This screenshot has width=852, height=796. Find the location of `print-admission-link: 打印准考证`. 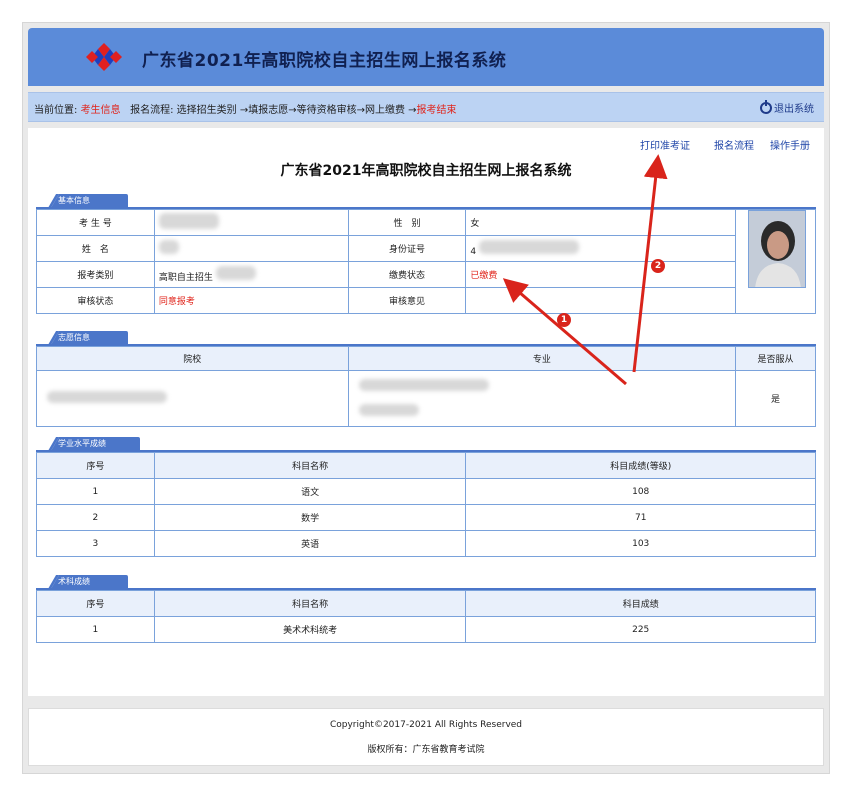

print-admission-link: 打印准考证 is located at coordinates (665, 144).